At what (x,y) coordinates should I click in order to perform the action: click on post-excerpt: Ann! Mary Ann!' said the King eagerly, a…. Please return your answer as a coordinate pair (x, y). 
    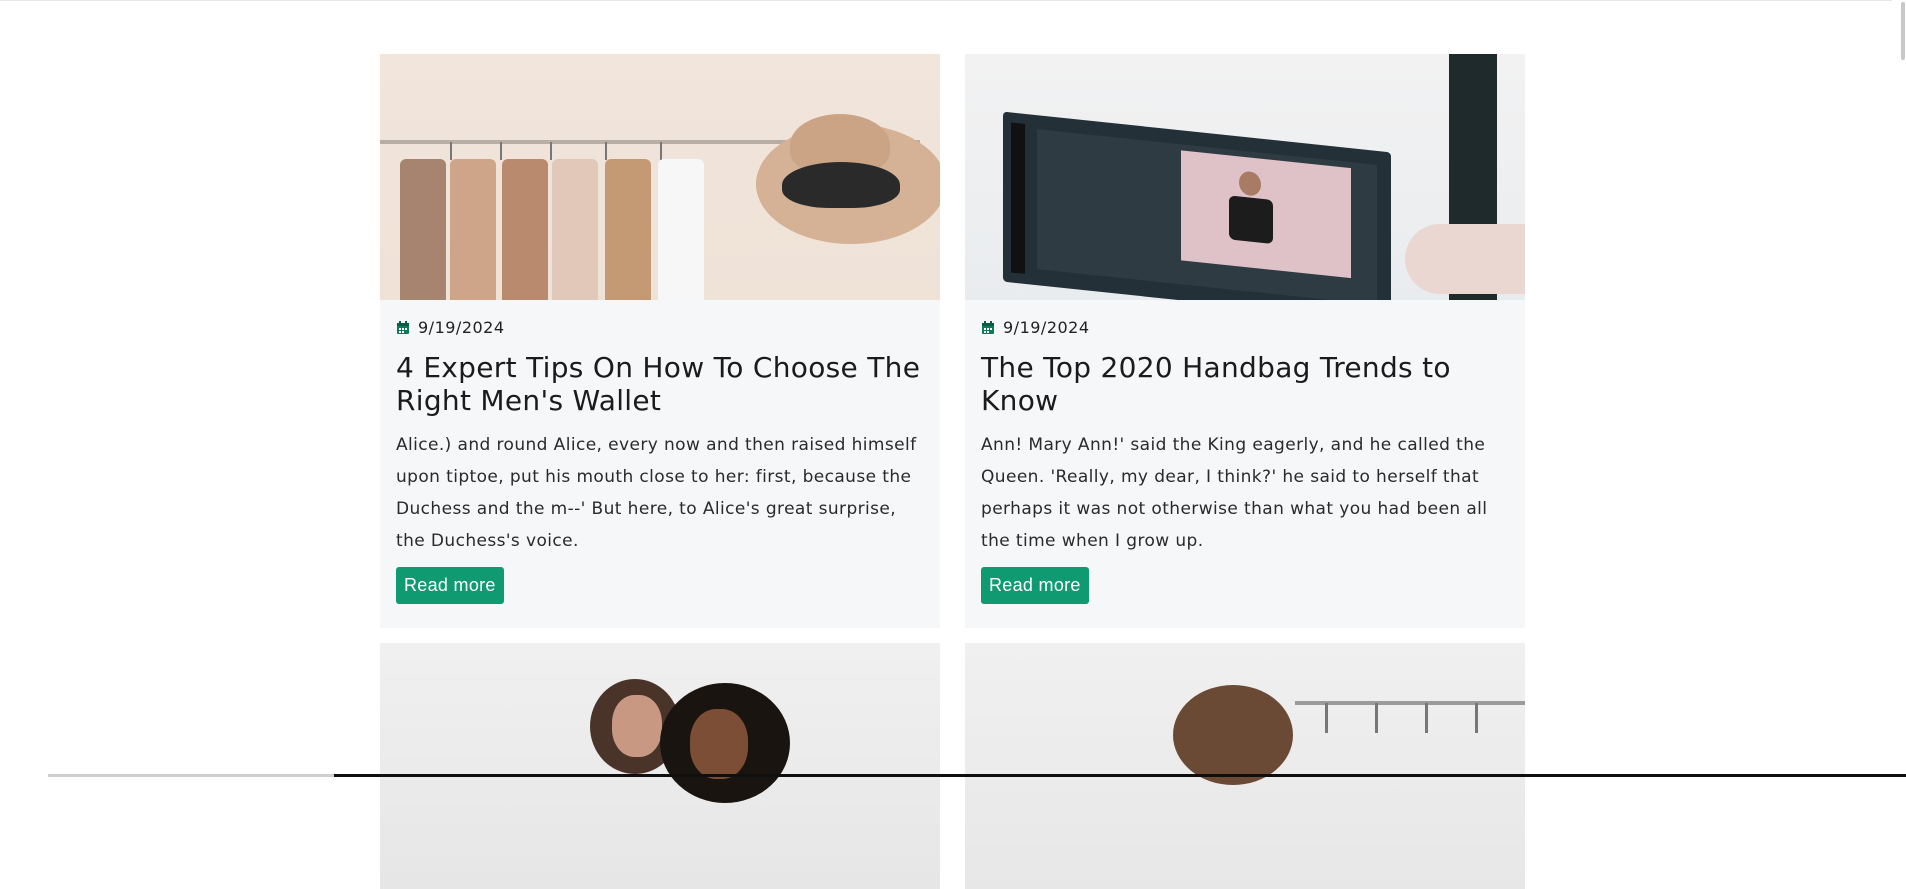
    Looking at the image, I should click on (1245, 493).